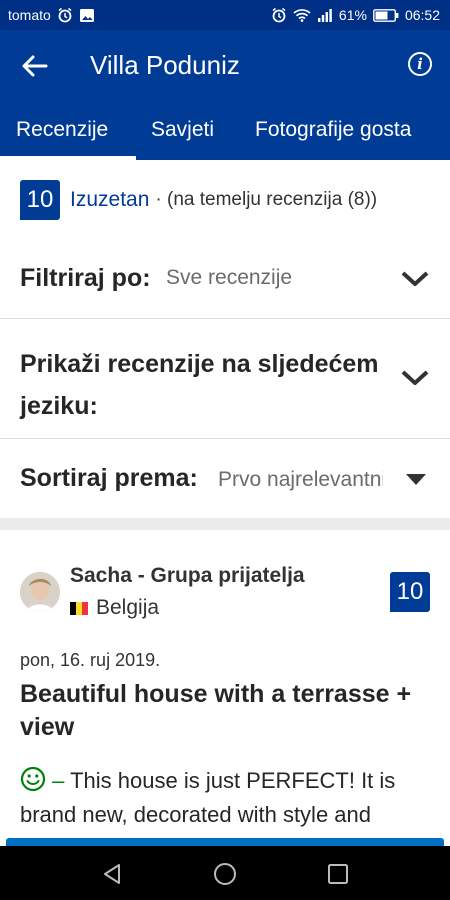  What do you see at coordinates (266, 199) in the screenshot?
I see `score-subtitle: · (na temelju recenzija (8))` at bounding box center [266, 199].